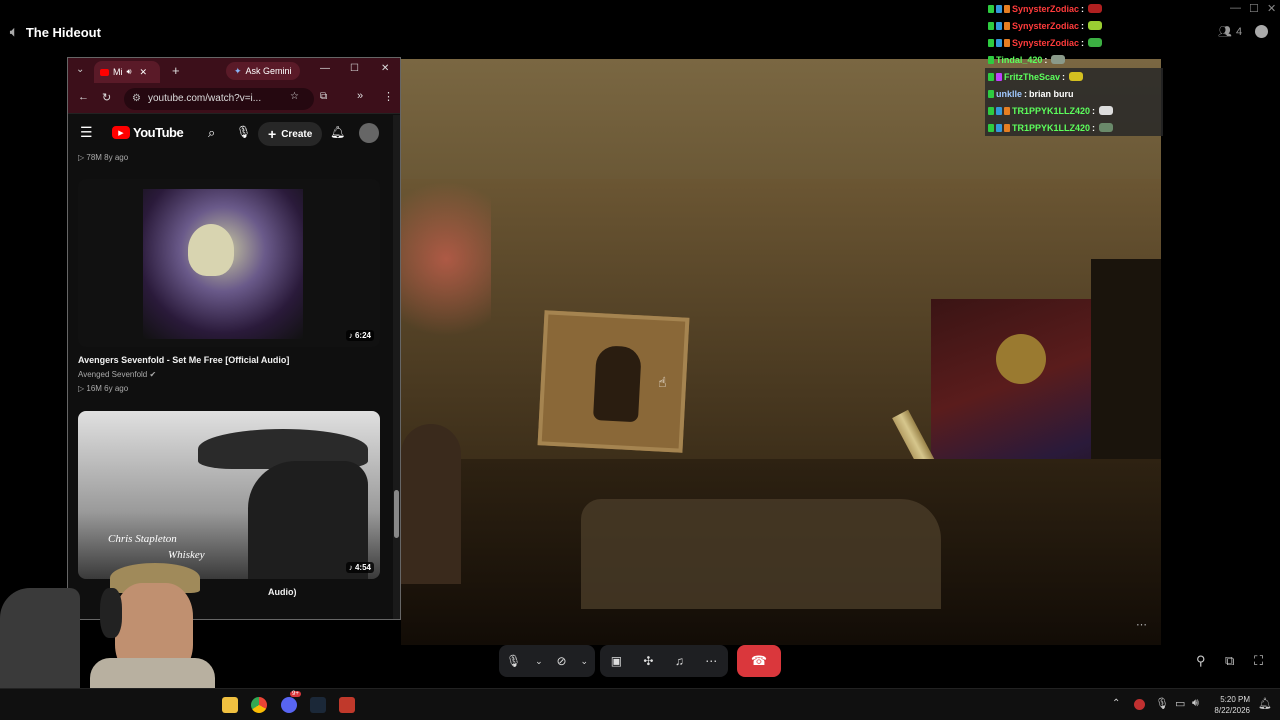 This screenshot has height=720, width=1280. Describe the element at coordinates (294, 96) in the screenshot. I see `bookmark-star-icon: ☆` at that location.